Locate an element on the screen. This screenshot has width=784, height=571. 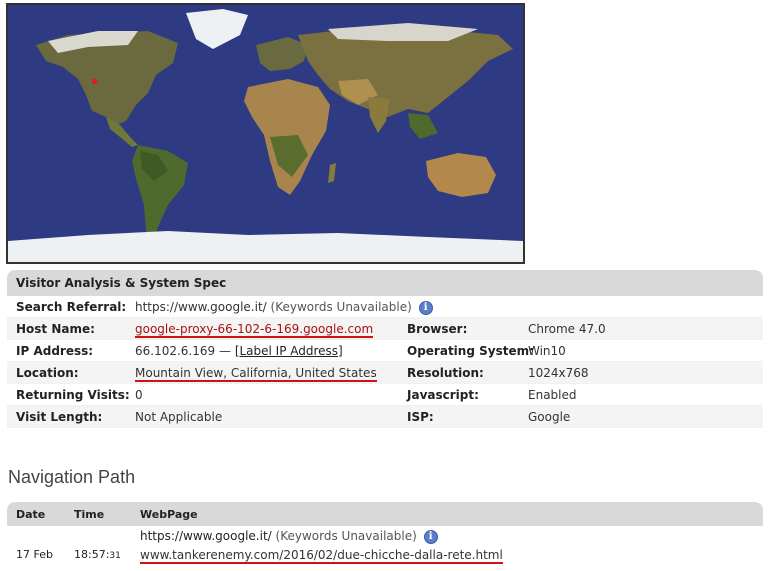
visit-length-label: Visit Length: is located at coordinates (59, 417).